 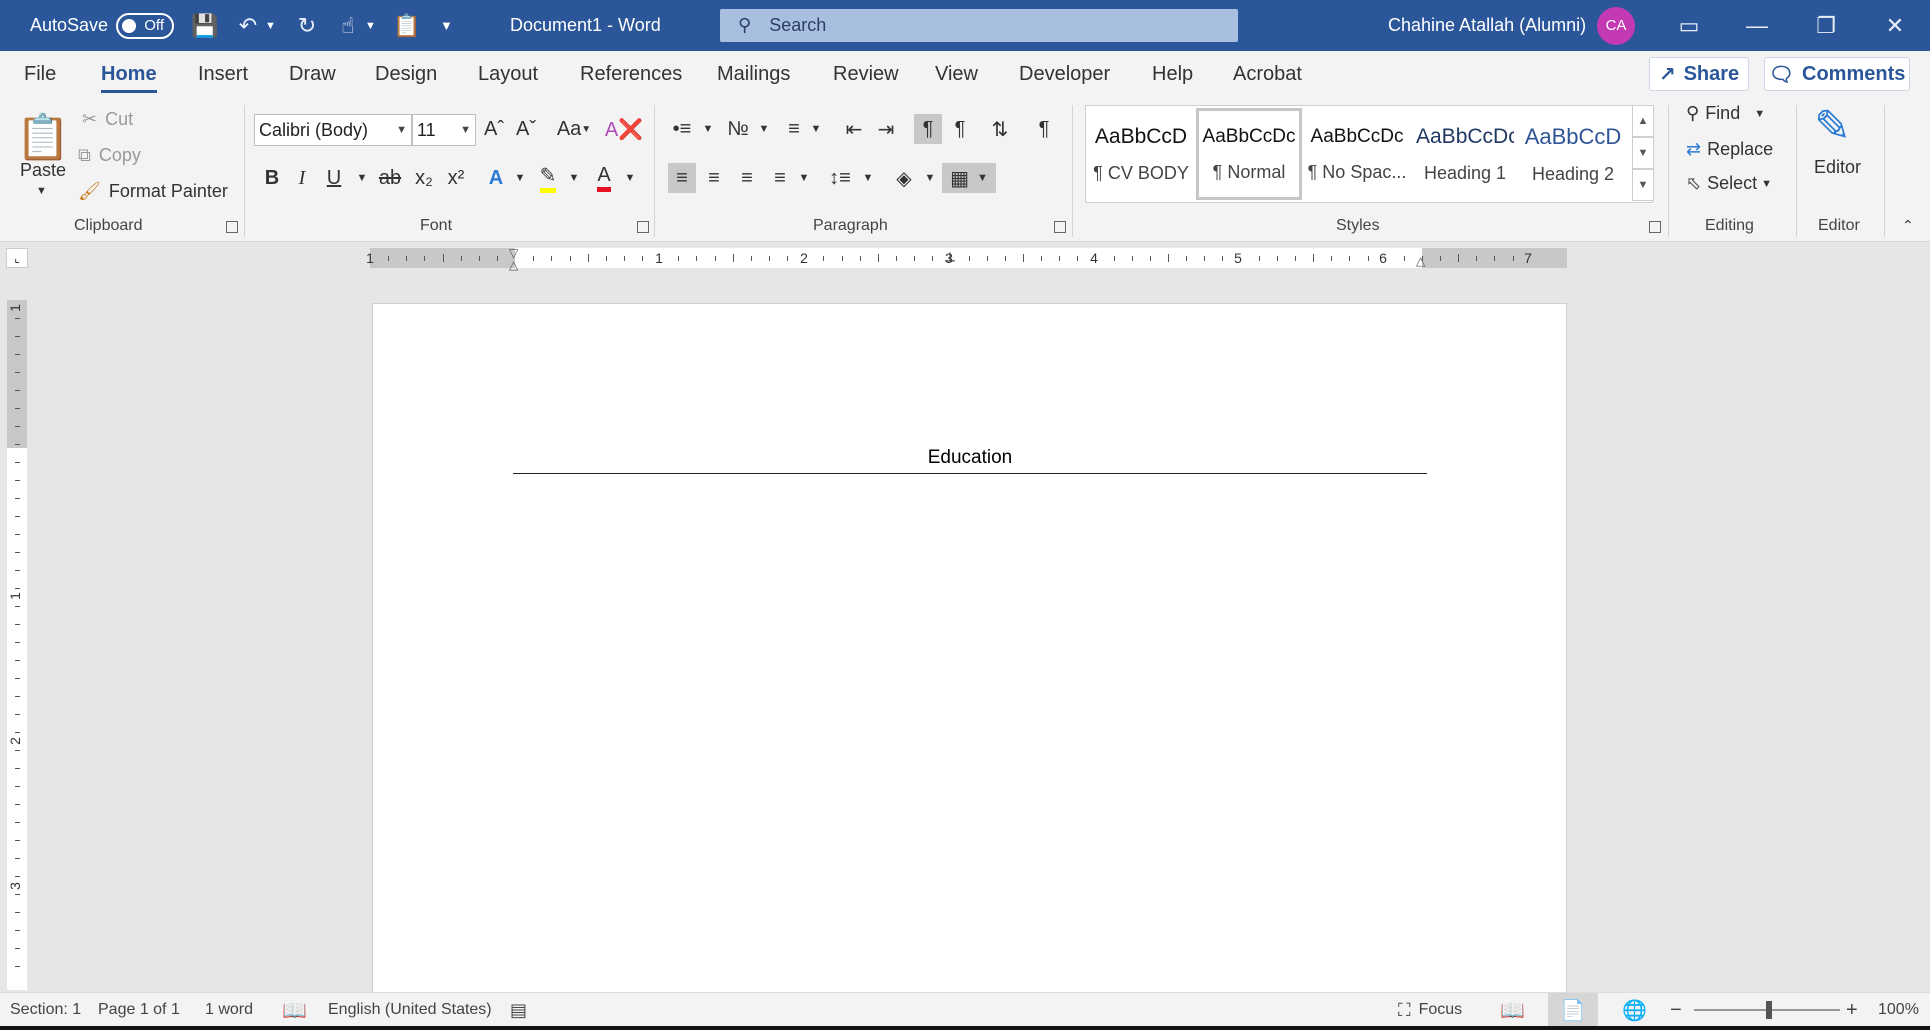 What do you see at coordinates (248, 26) in the screenshot?
I see `undo-icon: ↶` at bounding box center [248, 26].